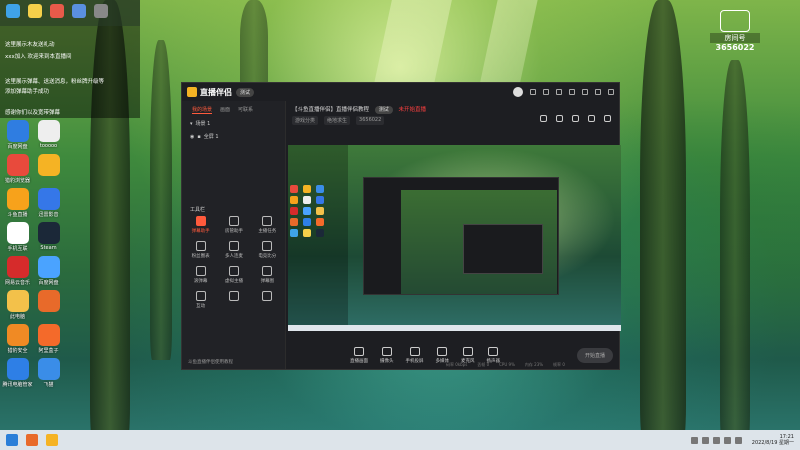 The height and width of the screenshot is (450, 800). Describe the element at coordinates (738, 440) in the screenshot. I see `battery-icon` at that location.